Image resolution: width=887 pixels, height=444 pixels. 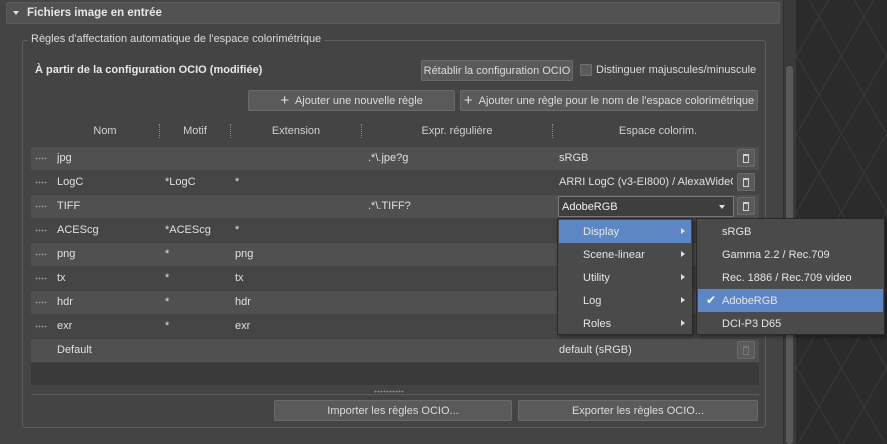 What do you see at coordinates (395, 374) in the screenshot?
I see `table-empty-area` at bounding box center [395, 374].